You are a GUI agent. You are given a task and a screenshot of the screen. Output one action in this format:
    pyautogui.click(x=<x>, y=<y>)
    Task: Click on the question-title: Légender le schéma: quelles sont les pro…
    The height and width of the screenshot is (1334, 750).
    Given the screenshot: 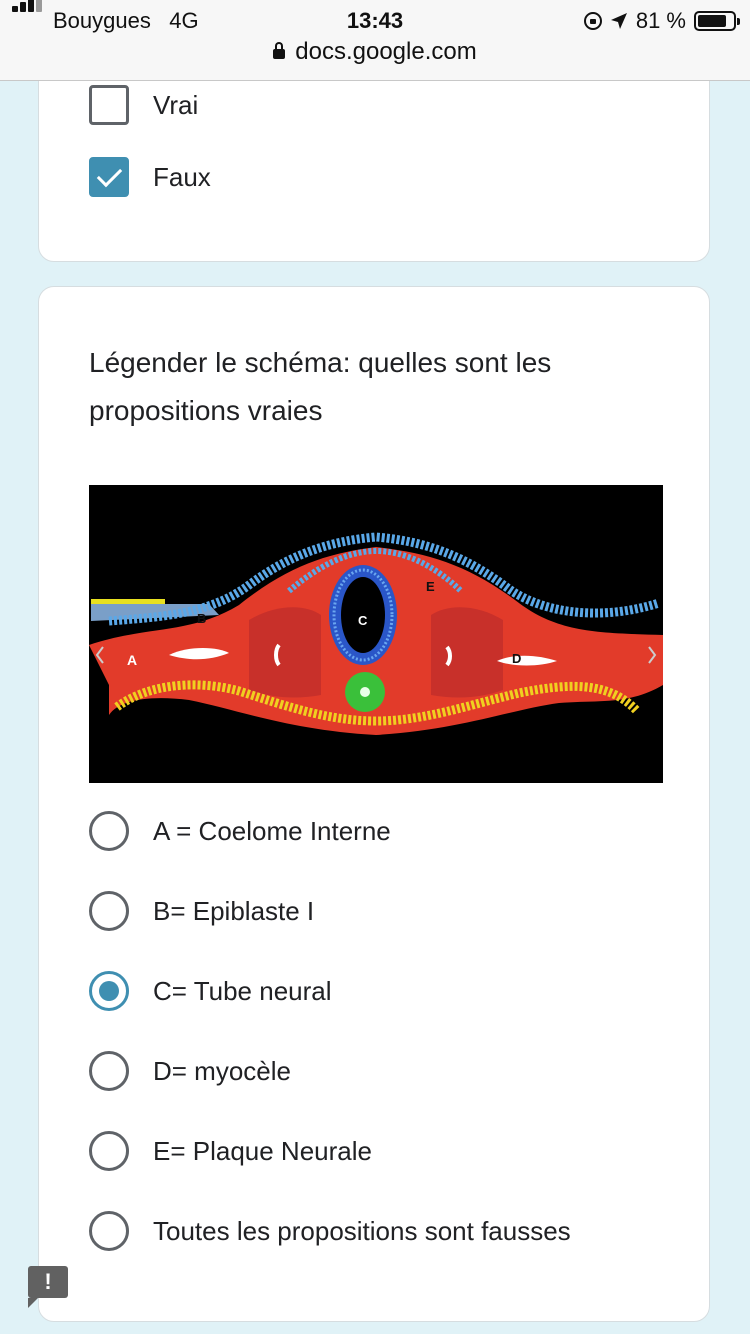 What is the action you would take?
    pyautogui.click(x=320, y=386)
    